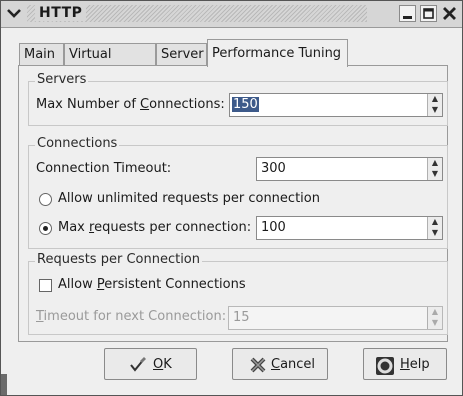  I want to click on help-button: Help, so click(405, 364).